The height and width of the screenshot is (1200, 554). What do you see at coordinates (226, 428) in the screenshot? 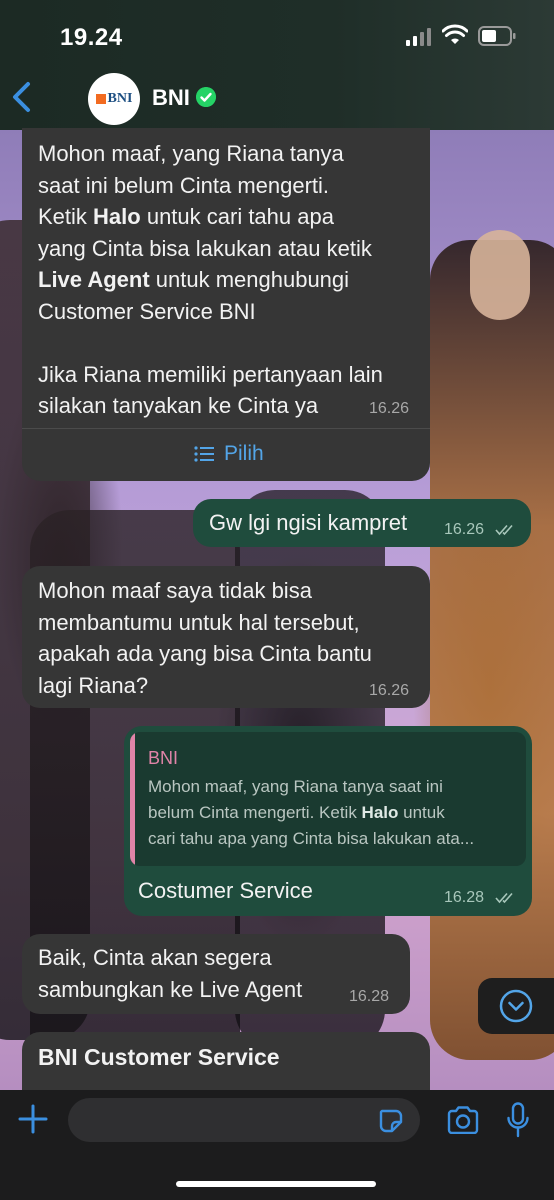
I see `divider` at bounding box center [226, 428].